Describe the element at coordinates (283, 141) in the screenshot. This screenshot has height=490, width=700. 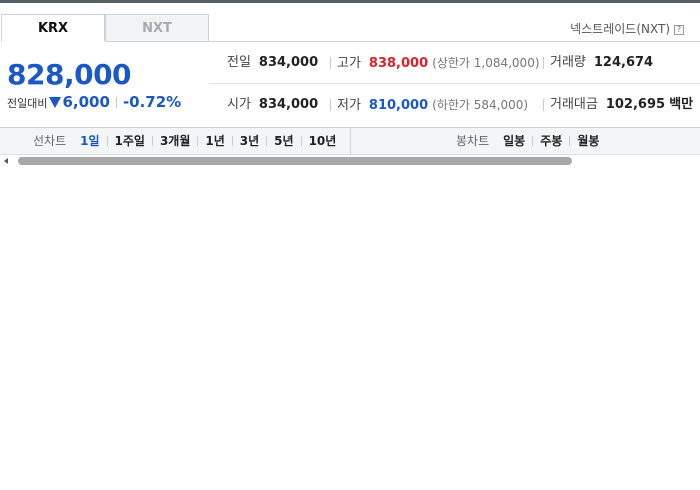
I see `period-5y: 5년` at that location.